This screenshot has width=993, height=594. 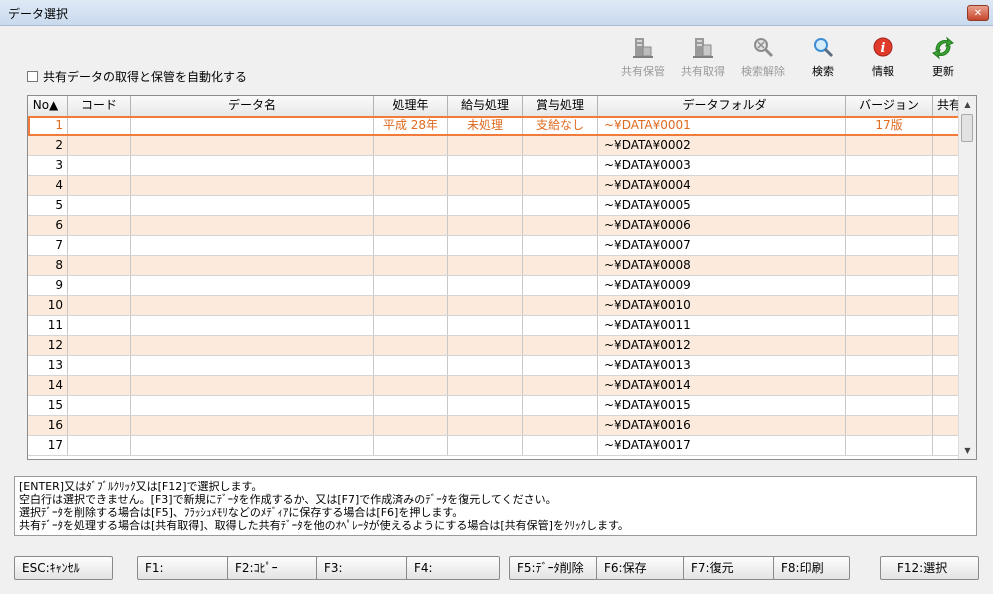 I want to click on search-clear-button: 検索解除, so click(x=763, y=57).